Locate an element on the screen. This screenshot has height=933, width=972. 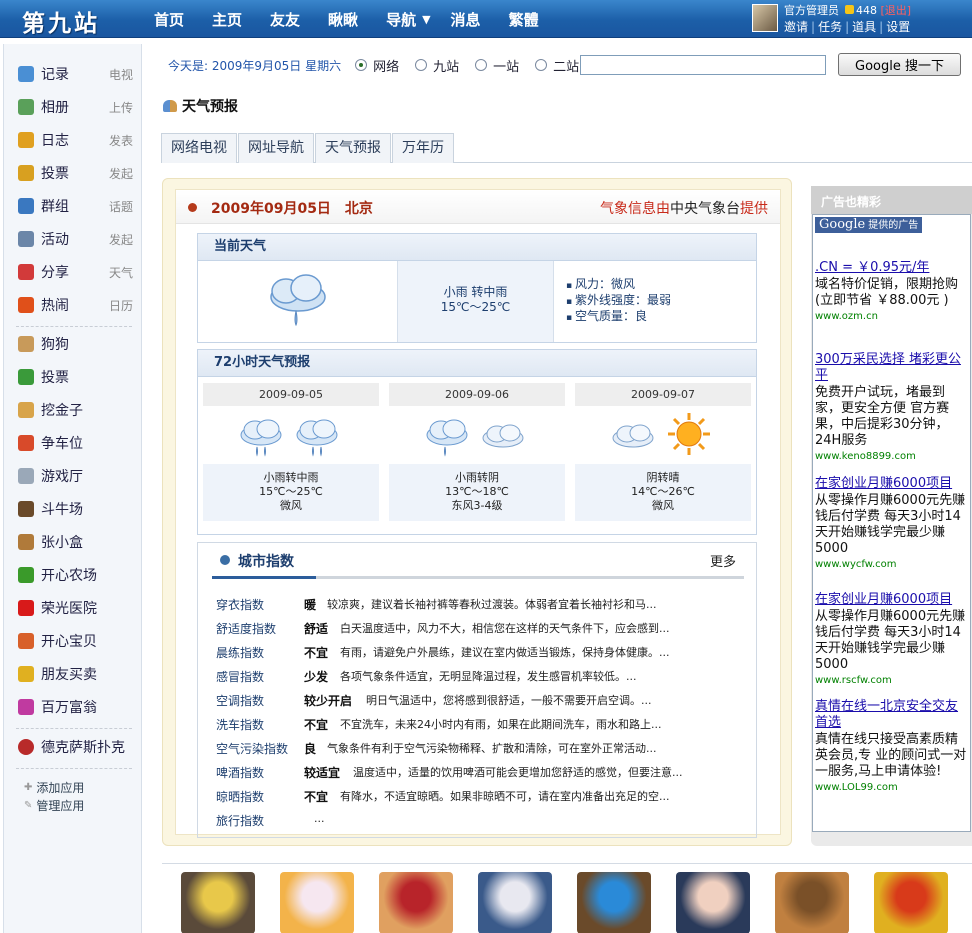
wind-level: 风力：微风 is located at coordinates (618, 285).